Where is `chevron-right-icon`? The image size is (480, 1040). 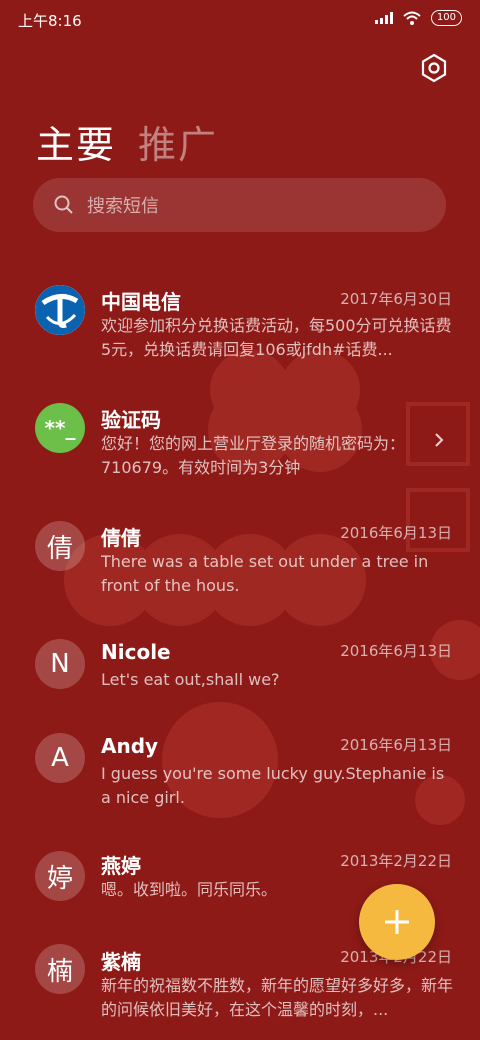
chevron-right-icon is located at coordinates (439, 440).